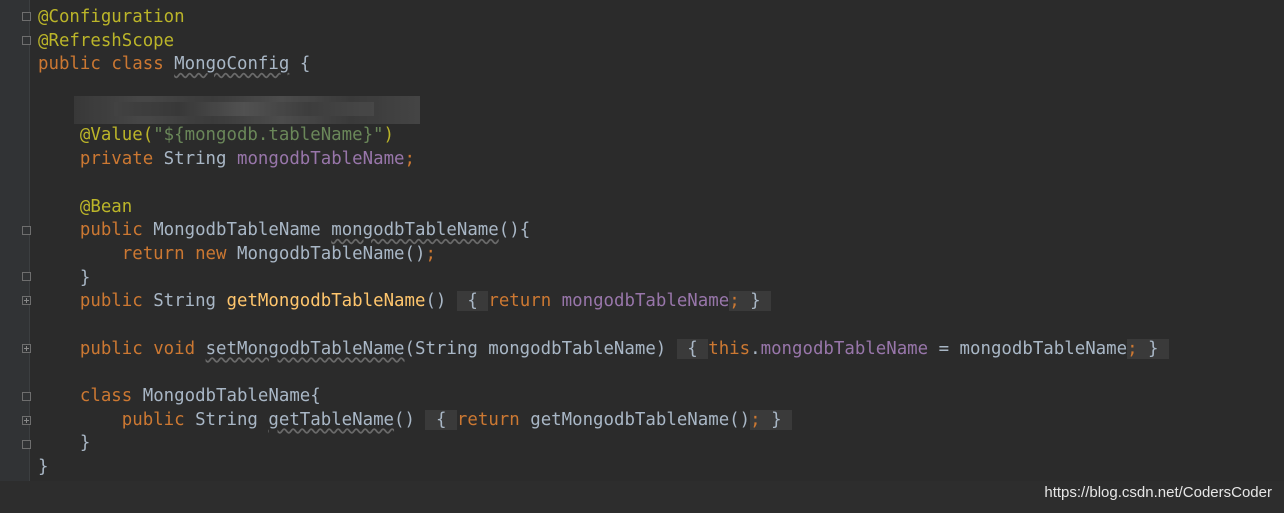  What do you see at coordinates (331, 253) in the screenshot?
I see `constructor-call-token: MongodbTableName()` at bounding box center [331, 253].